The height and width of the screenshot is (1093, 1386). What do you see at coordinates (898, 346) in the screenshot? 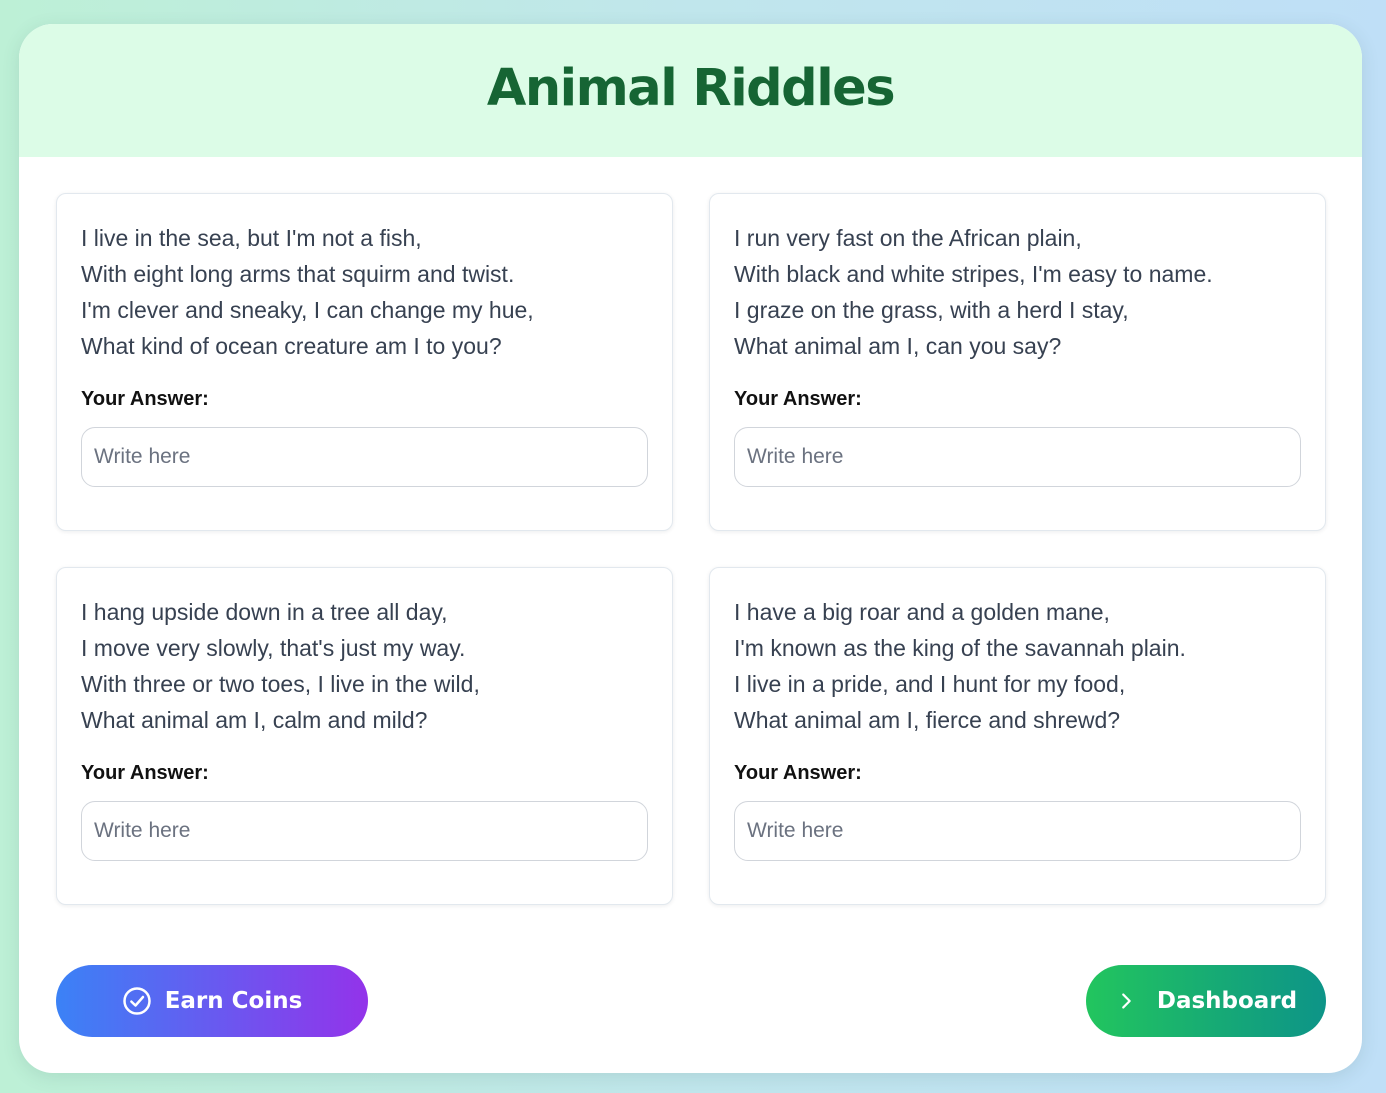
I see `riddle-line: What animal am I, can you say?` at bounding box center [898, 346].